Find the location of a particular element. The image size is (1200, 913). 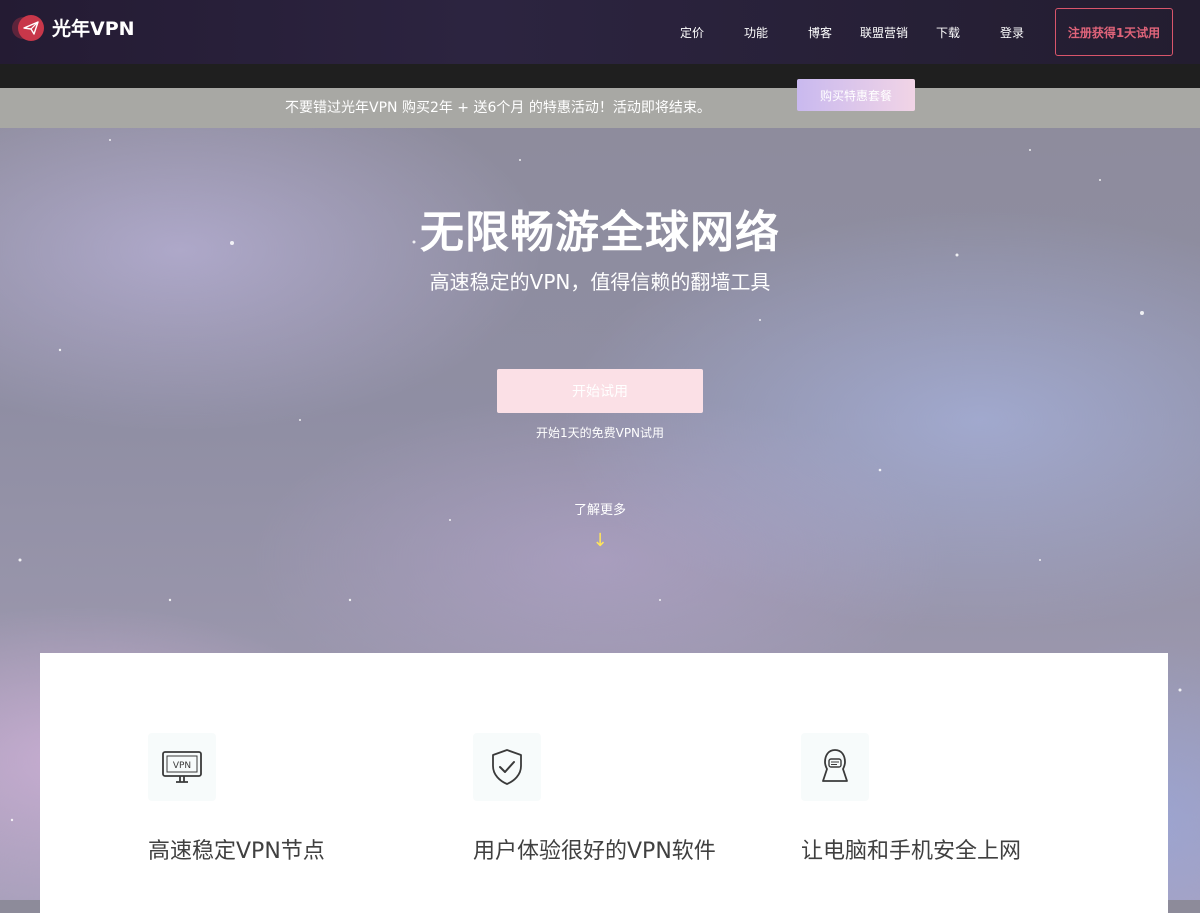

brand-name: 光年VPN is located at coordinates (93, 29).